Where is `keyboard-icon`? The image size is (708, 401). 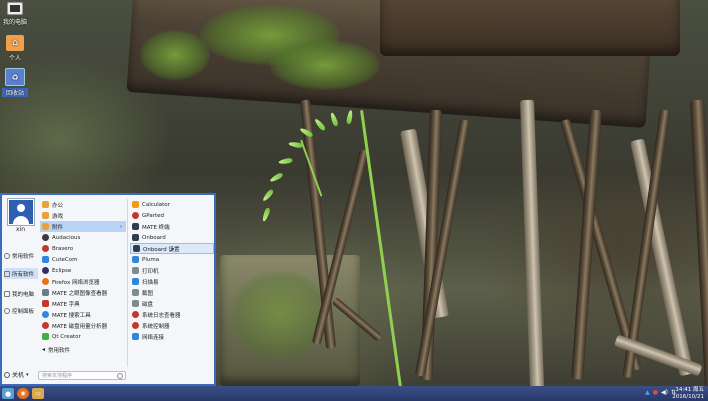
keyboard-icon is located at coordinates (135, 237).